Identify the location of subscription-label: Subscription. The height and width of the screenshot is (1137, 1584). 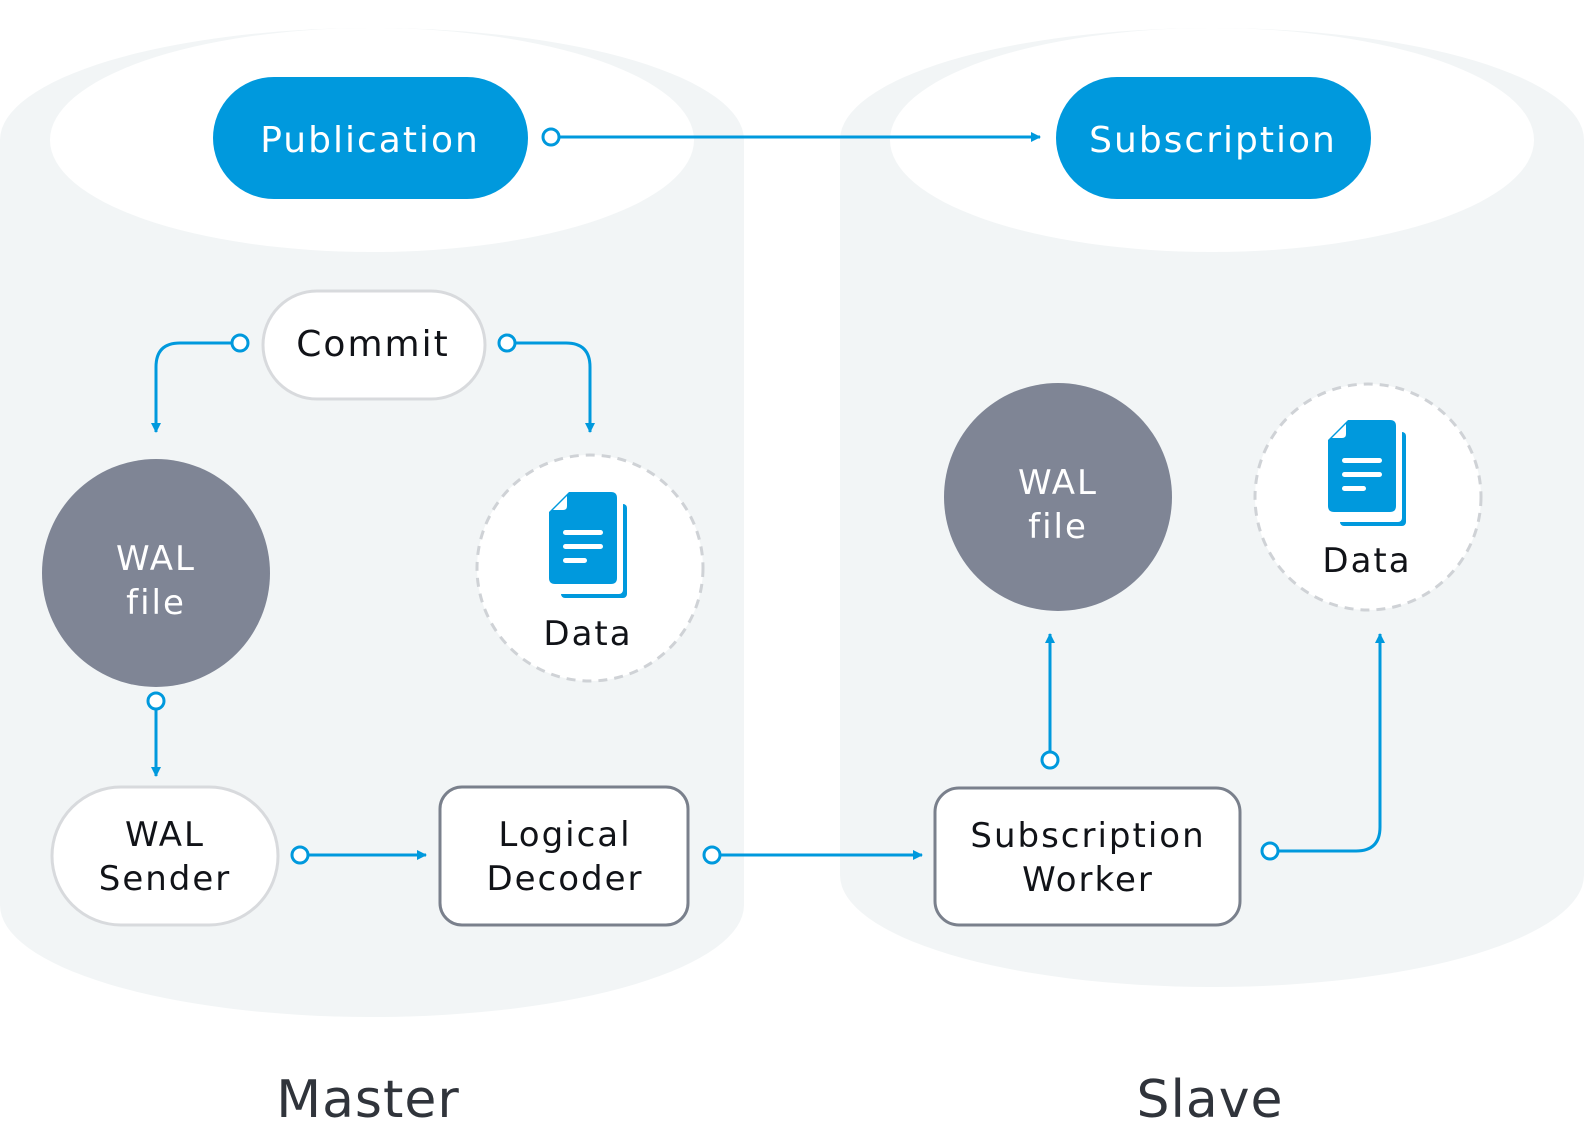
(1213, 140).